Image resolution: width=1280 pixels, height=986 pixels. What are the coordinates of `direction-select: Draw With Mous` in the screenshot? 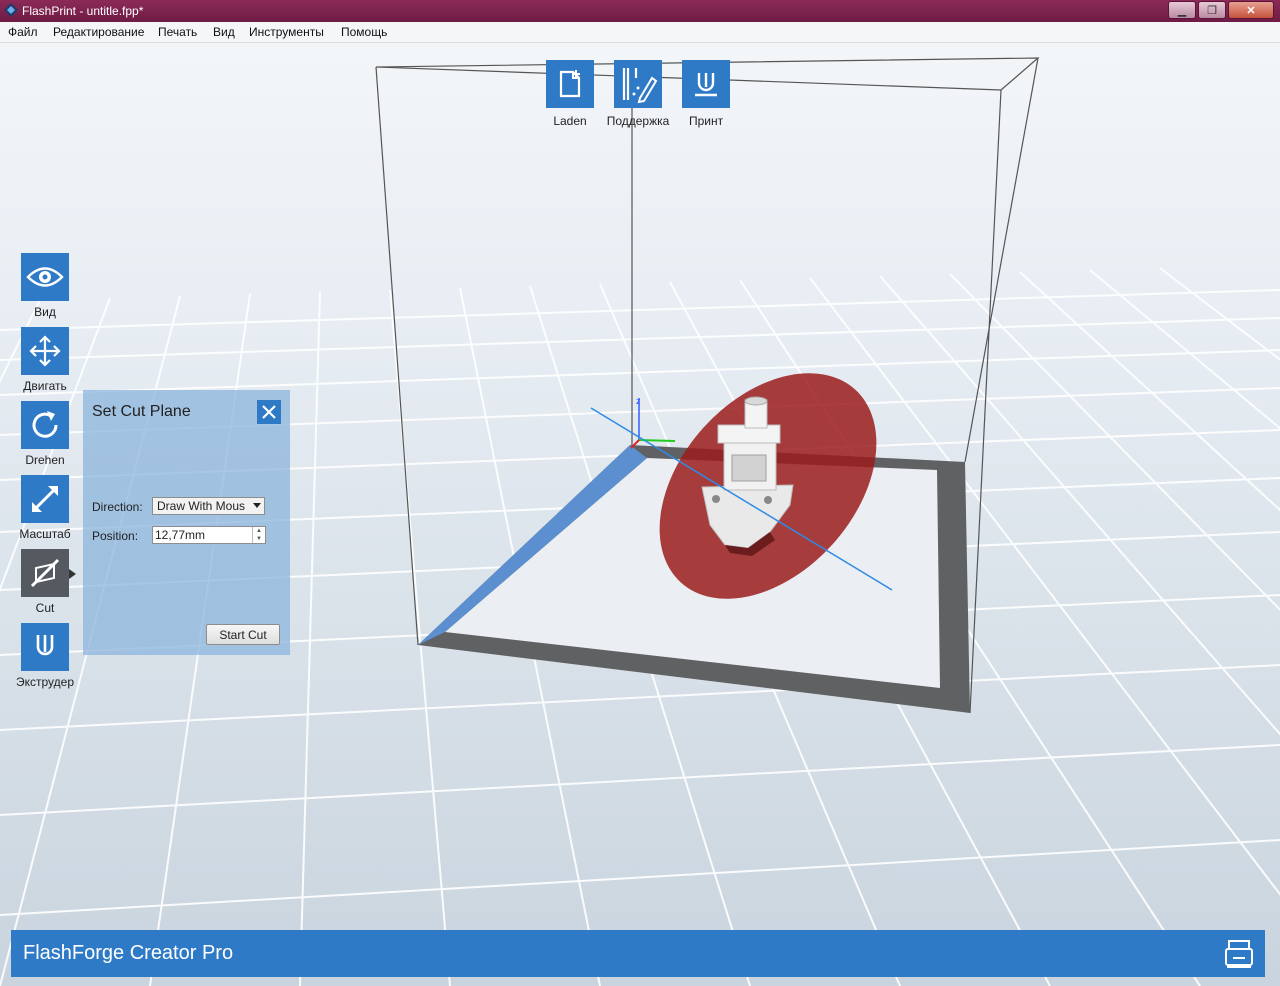 It's located at (208, 506).